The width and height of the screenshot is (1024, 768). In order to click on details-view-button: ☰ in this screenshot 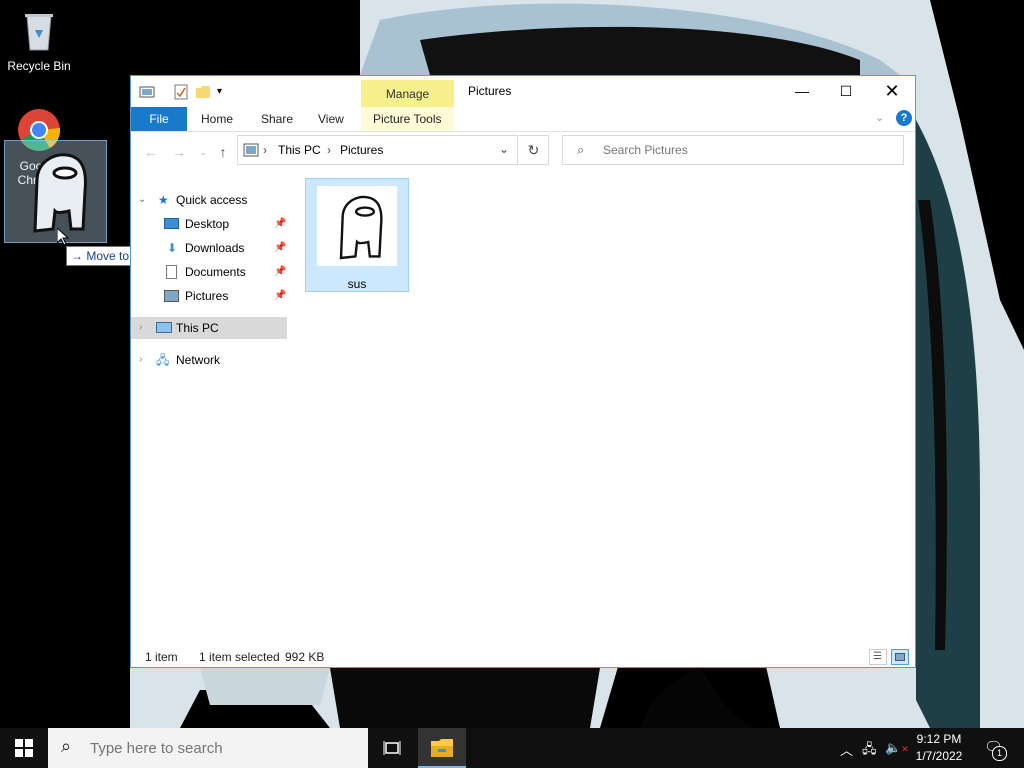, I will do `click(878, 657)`.